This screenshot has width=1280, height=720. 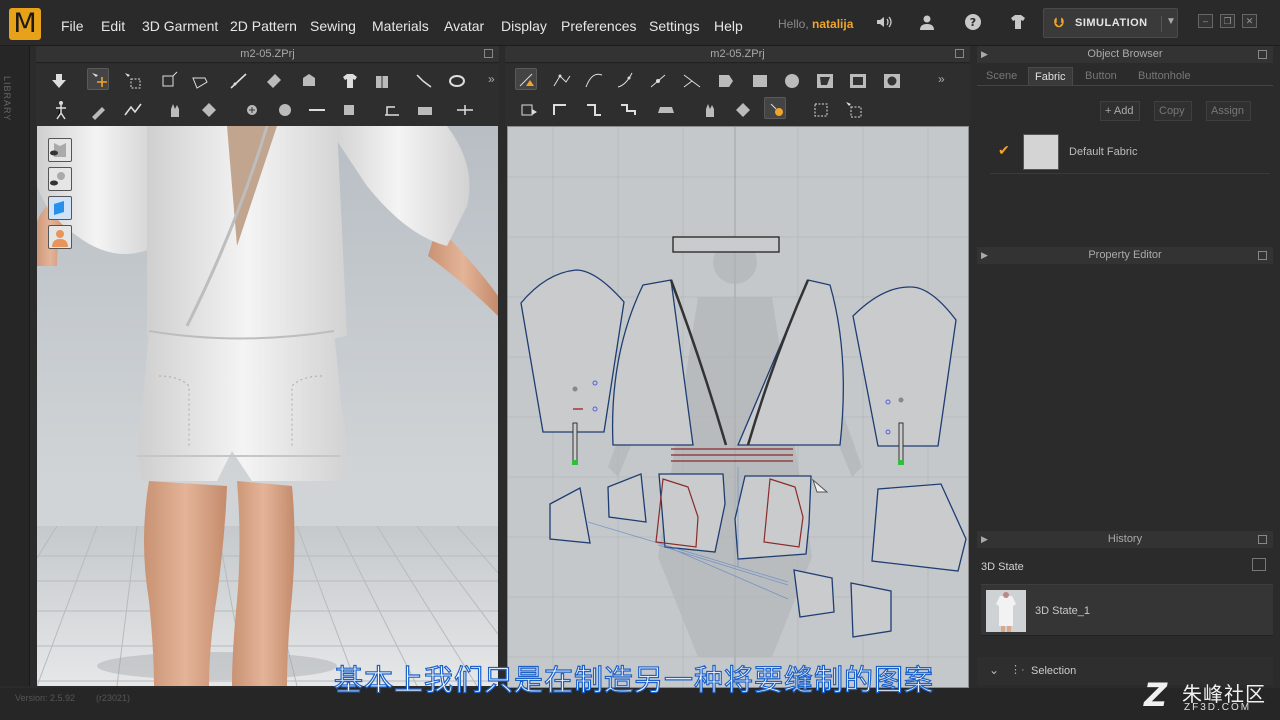 What do you see at coordinates (98, 79) in the screenshot?
I see `select-move-icon` at bounding box center [98, 79].